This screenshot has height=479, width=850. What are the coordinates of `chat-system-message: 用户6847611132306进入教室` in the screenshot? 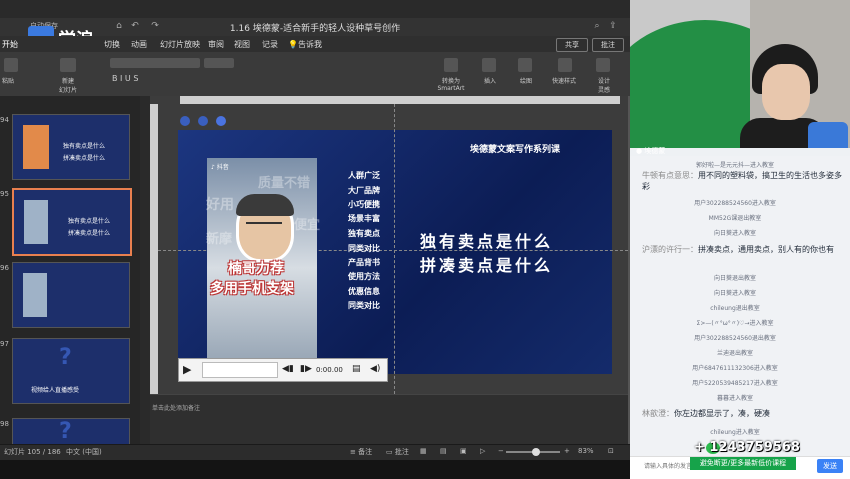 It's located at (735, 368).